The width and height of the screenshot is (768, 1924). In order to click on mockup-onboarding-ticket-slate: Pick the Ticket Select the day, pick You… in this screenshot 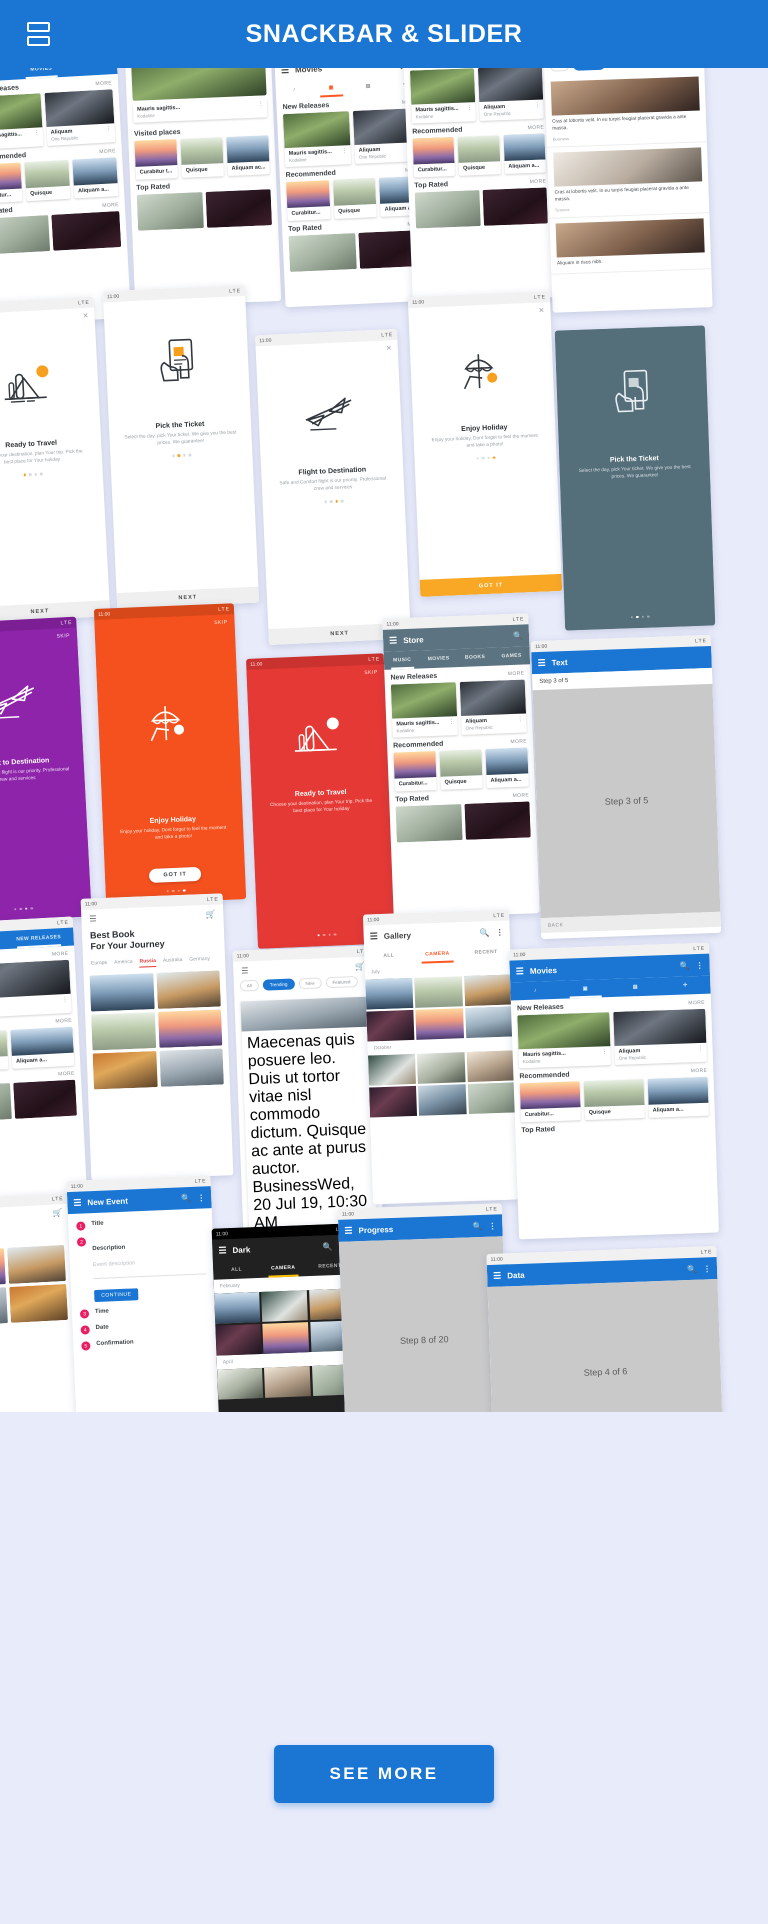, I will do `click(635, 478)`.